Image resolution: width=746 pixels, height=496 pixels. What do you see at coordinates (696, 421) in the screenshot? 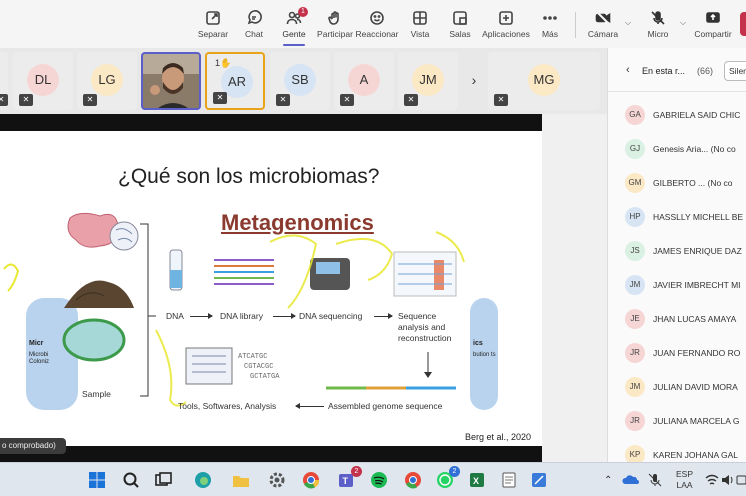
I see `participant-name: JULIANA MARCELA G` at bounding box center [696, 421].